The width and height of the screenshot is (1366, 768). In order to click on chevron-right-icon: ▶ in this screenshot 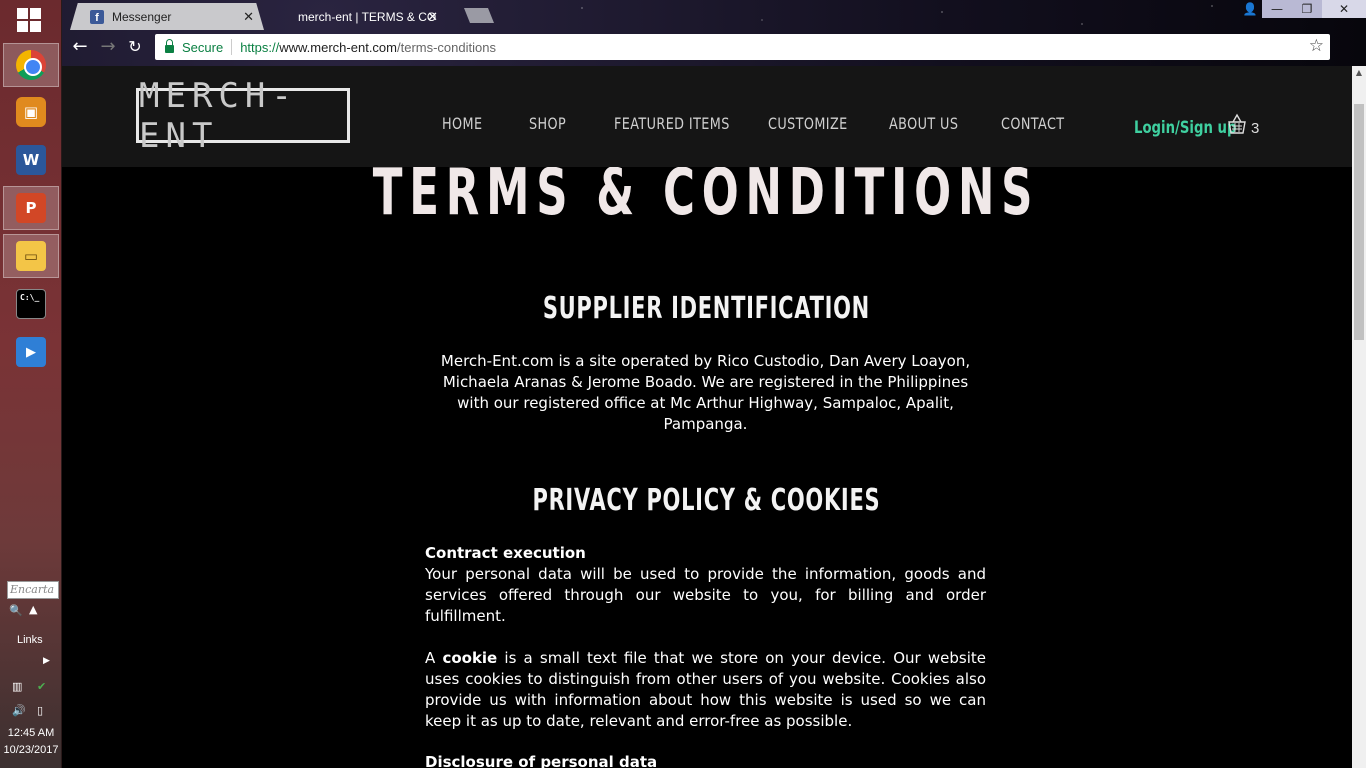, I will do `click(50, 662)`.